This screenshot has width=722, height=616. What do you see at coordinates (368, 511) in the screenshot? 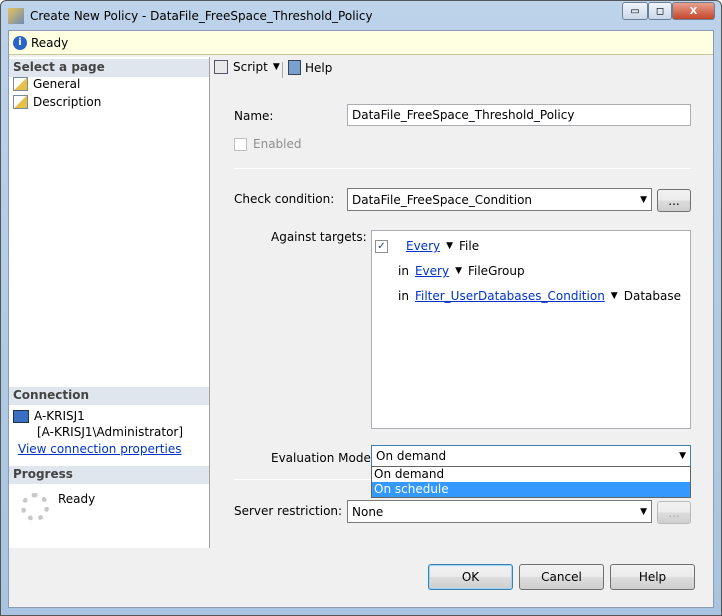
I see `server-restriction-value: None` at bounding box center [368, 511].